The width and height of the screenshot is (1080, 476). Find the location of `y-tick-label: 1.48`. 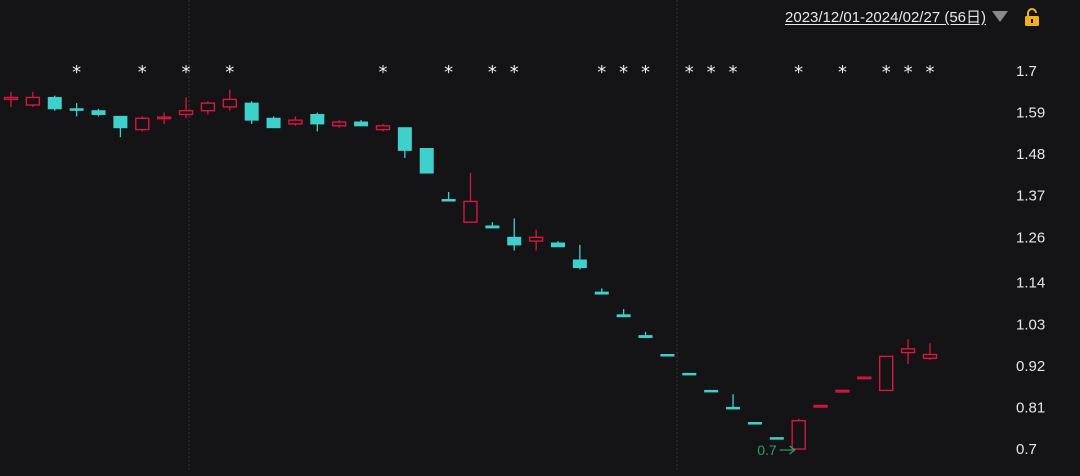

y-tick-label: 1.48 is located at coordinates (1030, 154).